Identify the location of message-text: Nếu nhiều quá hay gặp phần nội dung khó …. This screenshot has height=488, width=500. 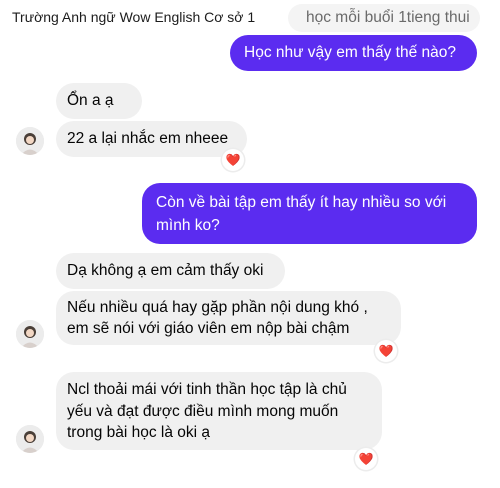
(217, 307).